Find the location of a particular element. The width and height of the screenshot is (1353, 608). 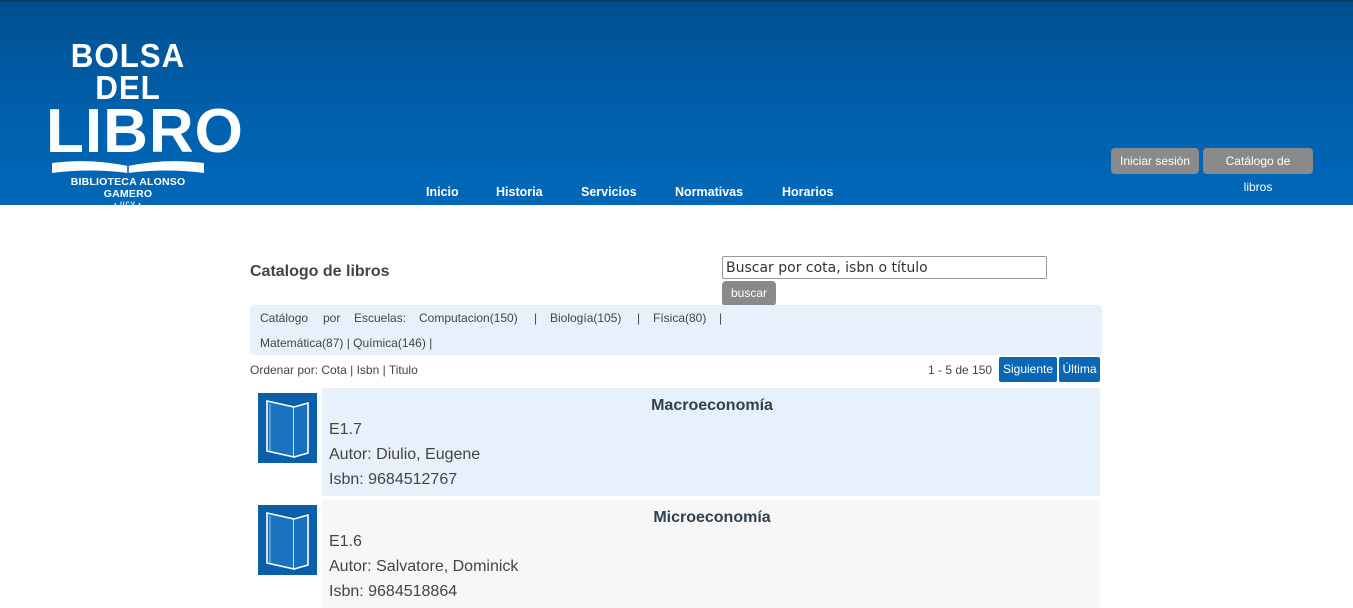

schools-label-word: Escuelas: is located at coordinates (380, 318).